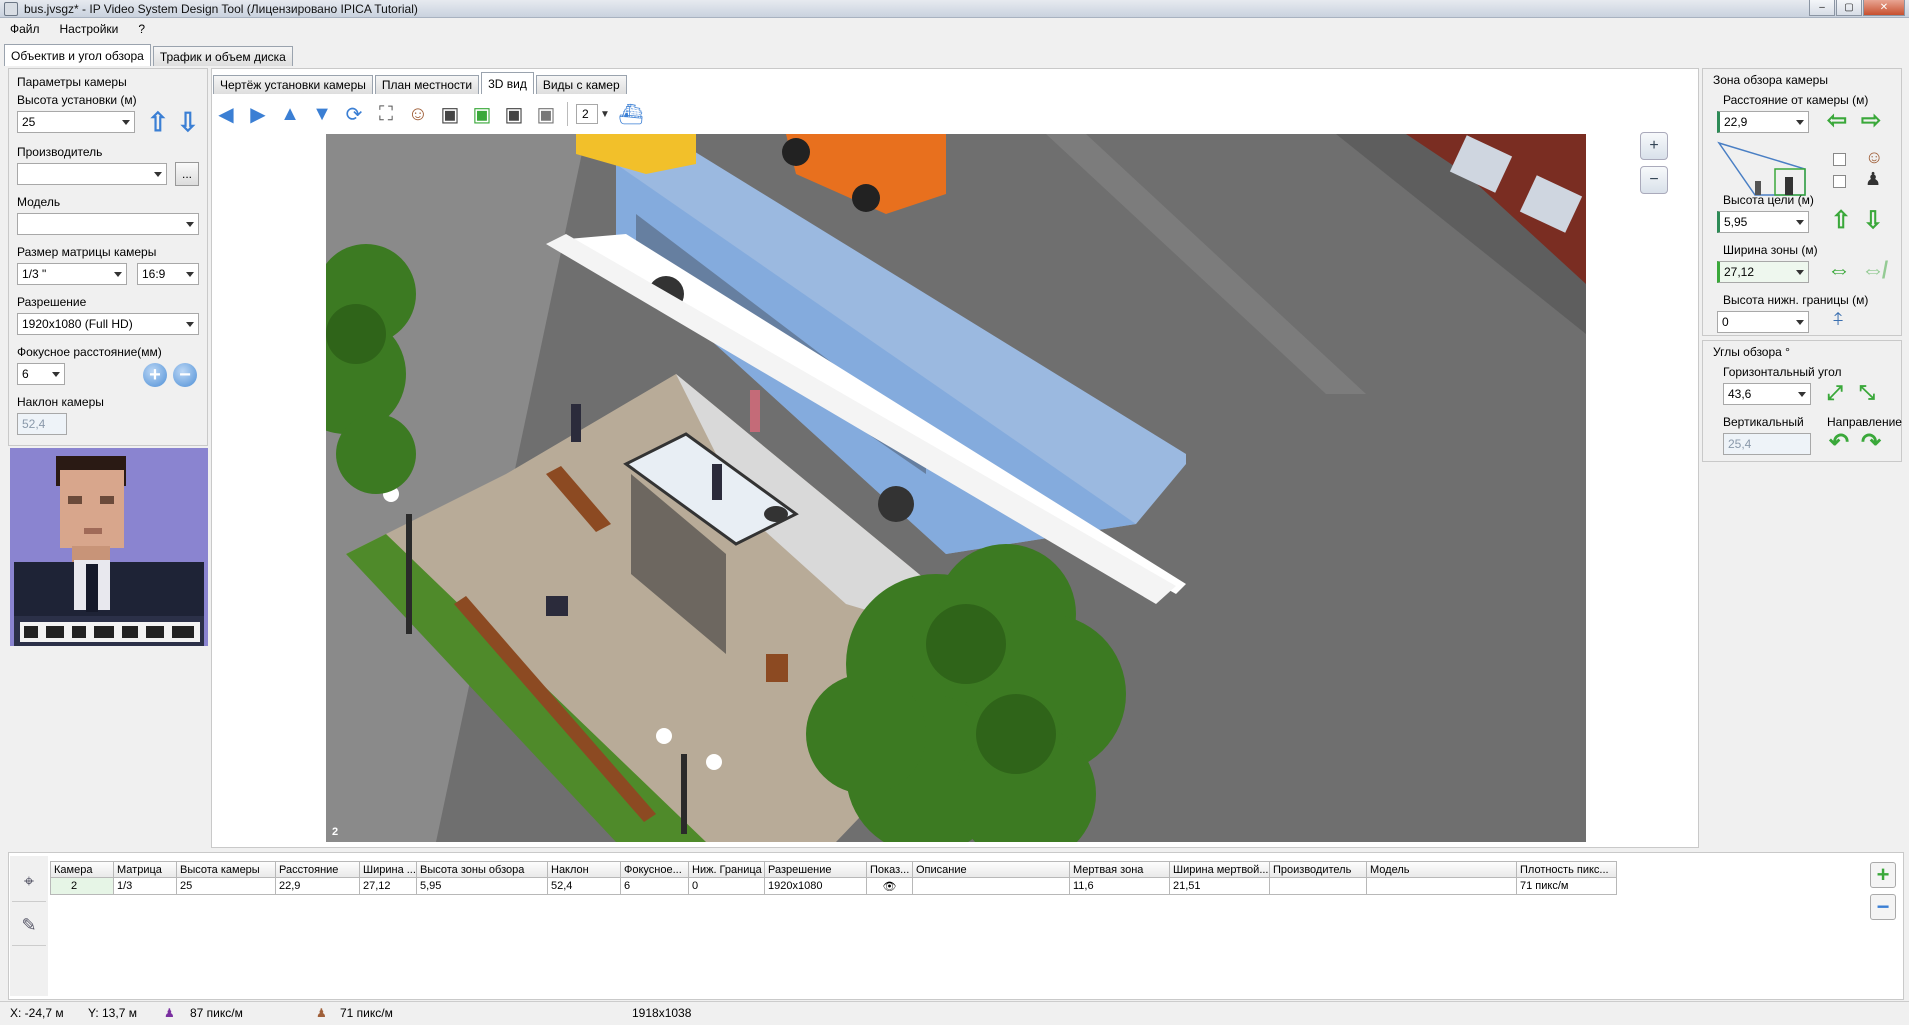 This screenshot has height=1025, width=1909. Describe the element at coordinates (145, 886) in the screenshot. I see `cell-sensor: 1/3` at that location.